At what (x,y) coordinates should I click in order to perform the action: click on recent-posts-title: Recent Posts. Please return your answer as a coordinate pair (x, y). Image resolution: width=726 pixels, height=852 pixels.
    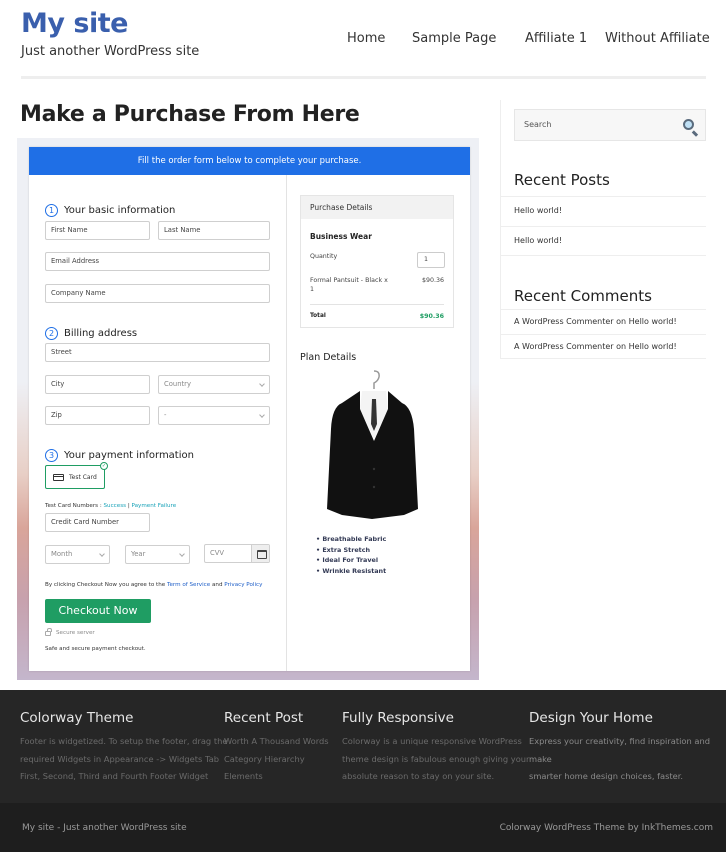
    Looking at the image, I should click on (562, 180).